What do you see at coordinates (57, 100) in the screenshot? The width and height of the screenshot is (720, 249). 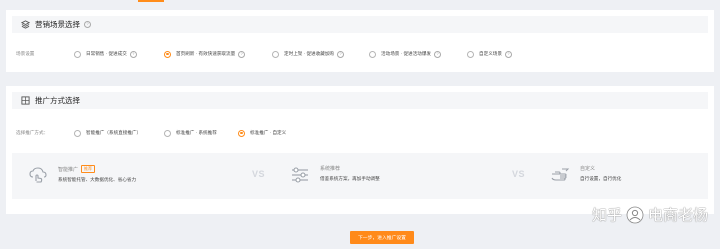 I see `section-title: 推广方式选择` at bounding box center [57, 100].